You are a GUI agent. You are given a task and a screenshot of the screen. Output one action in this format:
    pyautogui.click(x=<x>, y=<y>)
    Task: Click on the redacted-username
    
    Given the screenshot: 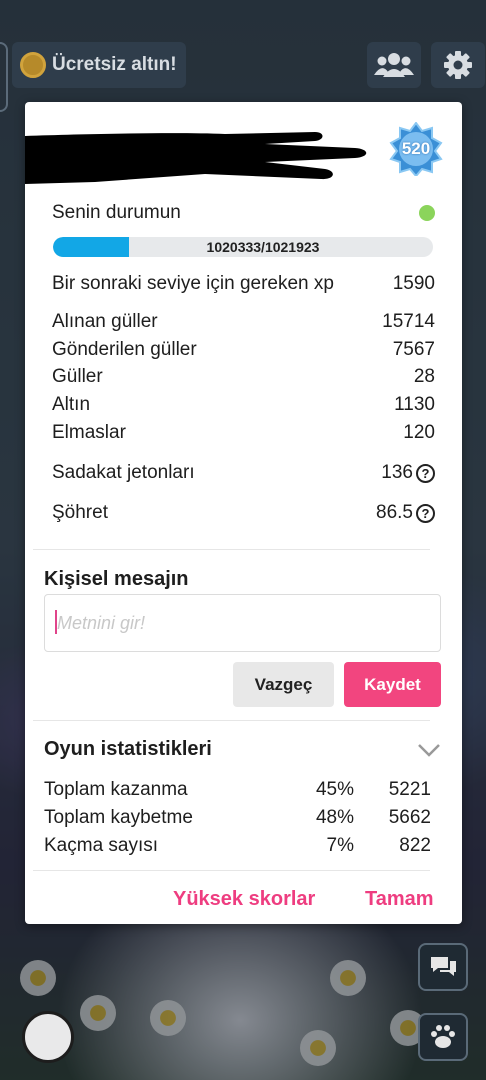 What is the action you would take?
    pyautogui.click(x=196, y=158)
    